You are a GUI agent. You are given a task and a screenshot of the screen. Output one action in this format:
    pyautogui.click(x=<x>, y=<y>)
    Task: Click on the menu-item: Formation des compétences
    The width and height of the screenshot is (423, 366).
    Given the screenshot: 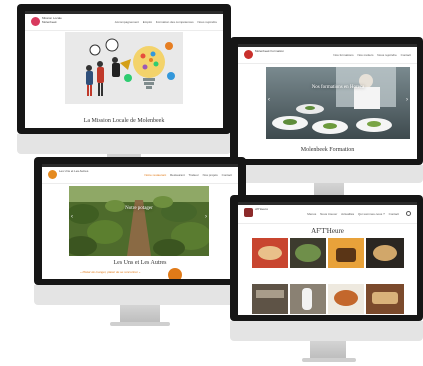 What is the action you would take?
    pyautogui.click(x=175, y=22)
    